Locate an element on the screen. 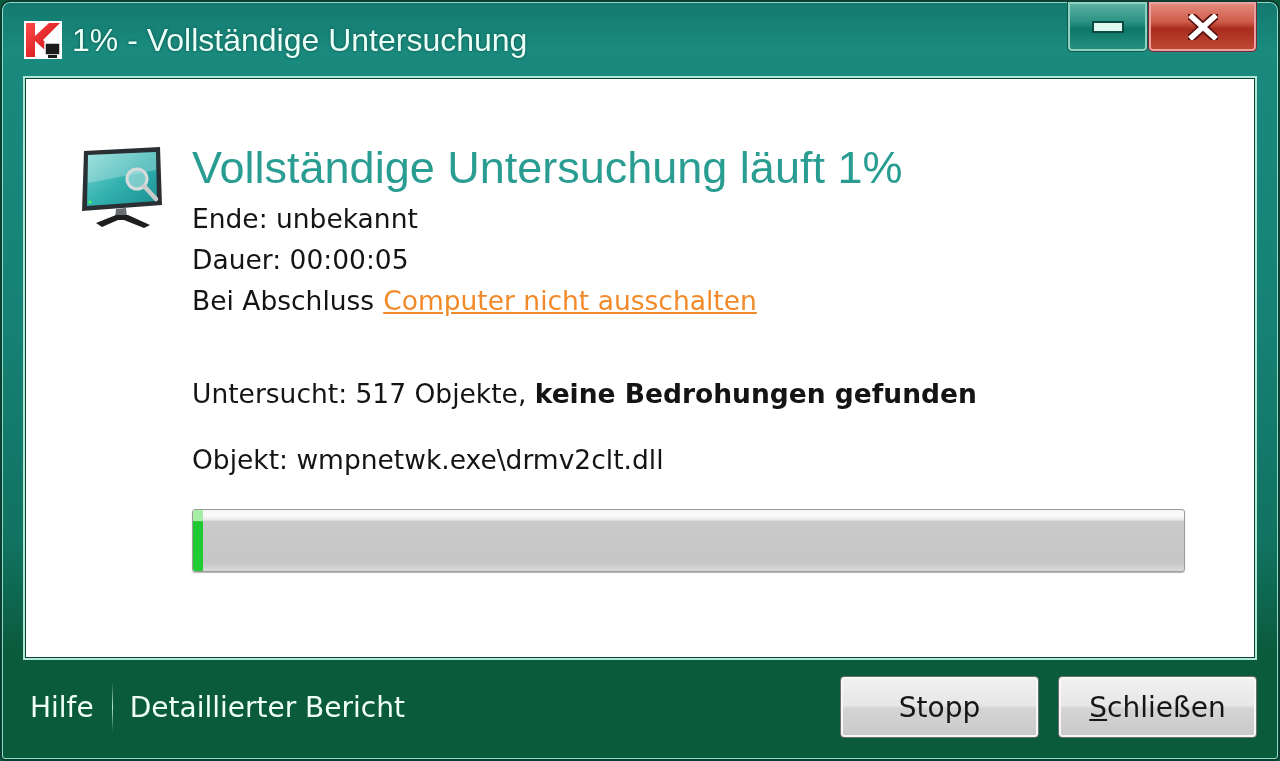 The width and height of the screenshot is (1280, 761). app-logo-icon is located at coordinates (43, 40).